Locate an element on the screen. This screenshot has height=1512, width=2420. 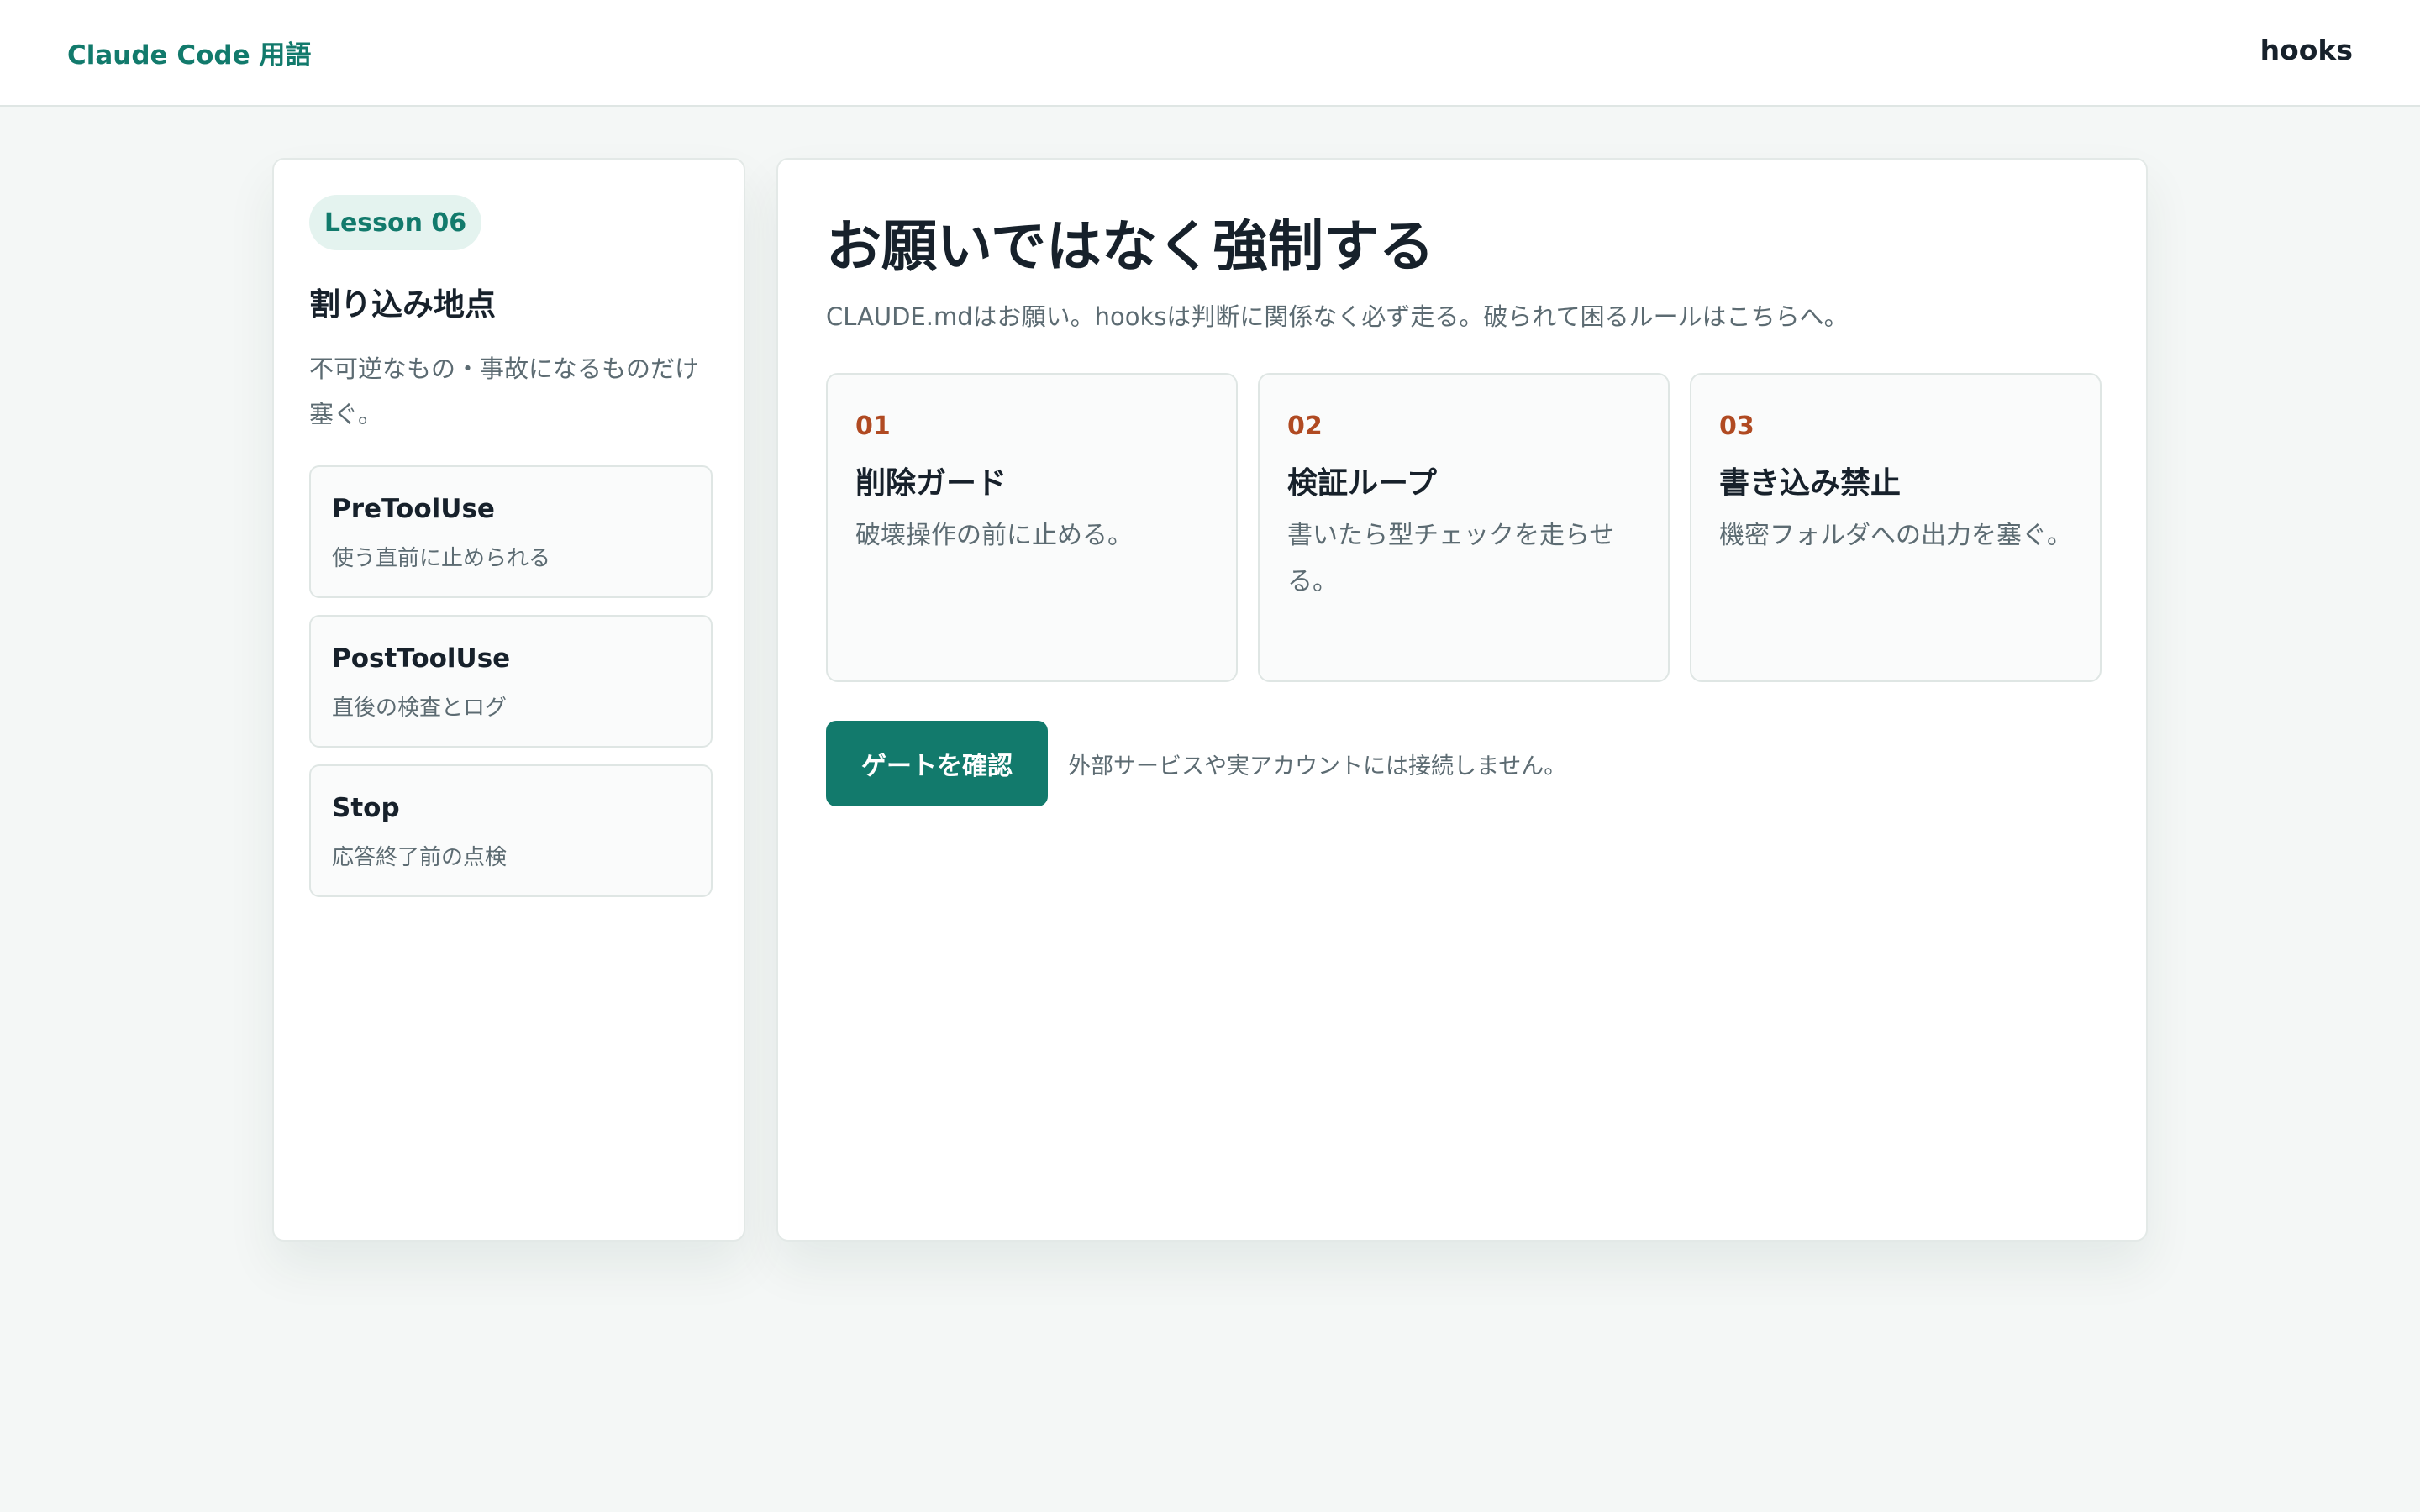
event-description: 使う直前に止められる is located at coordinates (441, 558).